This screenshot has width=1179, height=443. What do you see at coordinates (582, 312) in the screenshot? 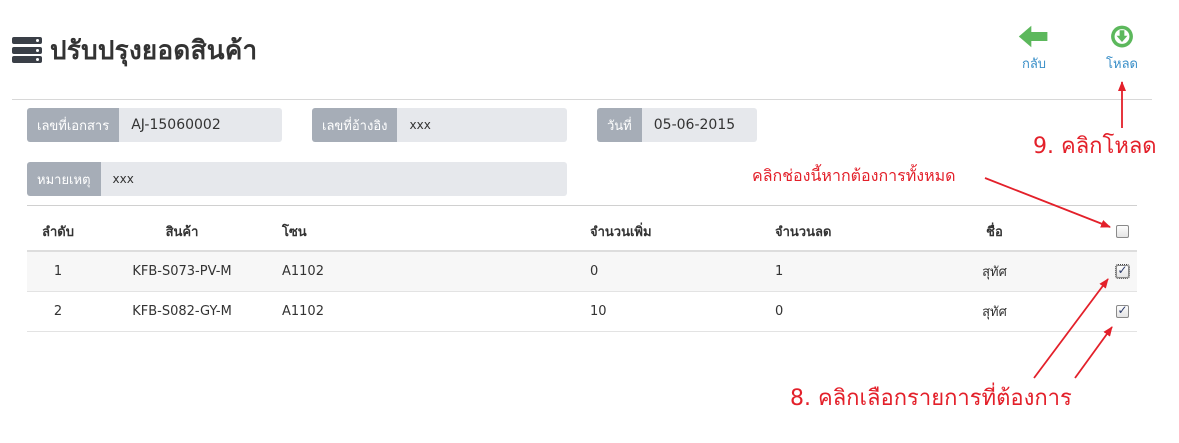
I see `table-row: 2 KFB-S082-GY-M A1102 10 0 สุทัศ` at bounding box center [582, 312].